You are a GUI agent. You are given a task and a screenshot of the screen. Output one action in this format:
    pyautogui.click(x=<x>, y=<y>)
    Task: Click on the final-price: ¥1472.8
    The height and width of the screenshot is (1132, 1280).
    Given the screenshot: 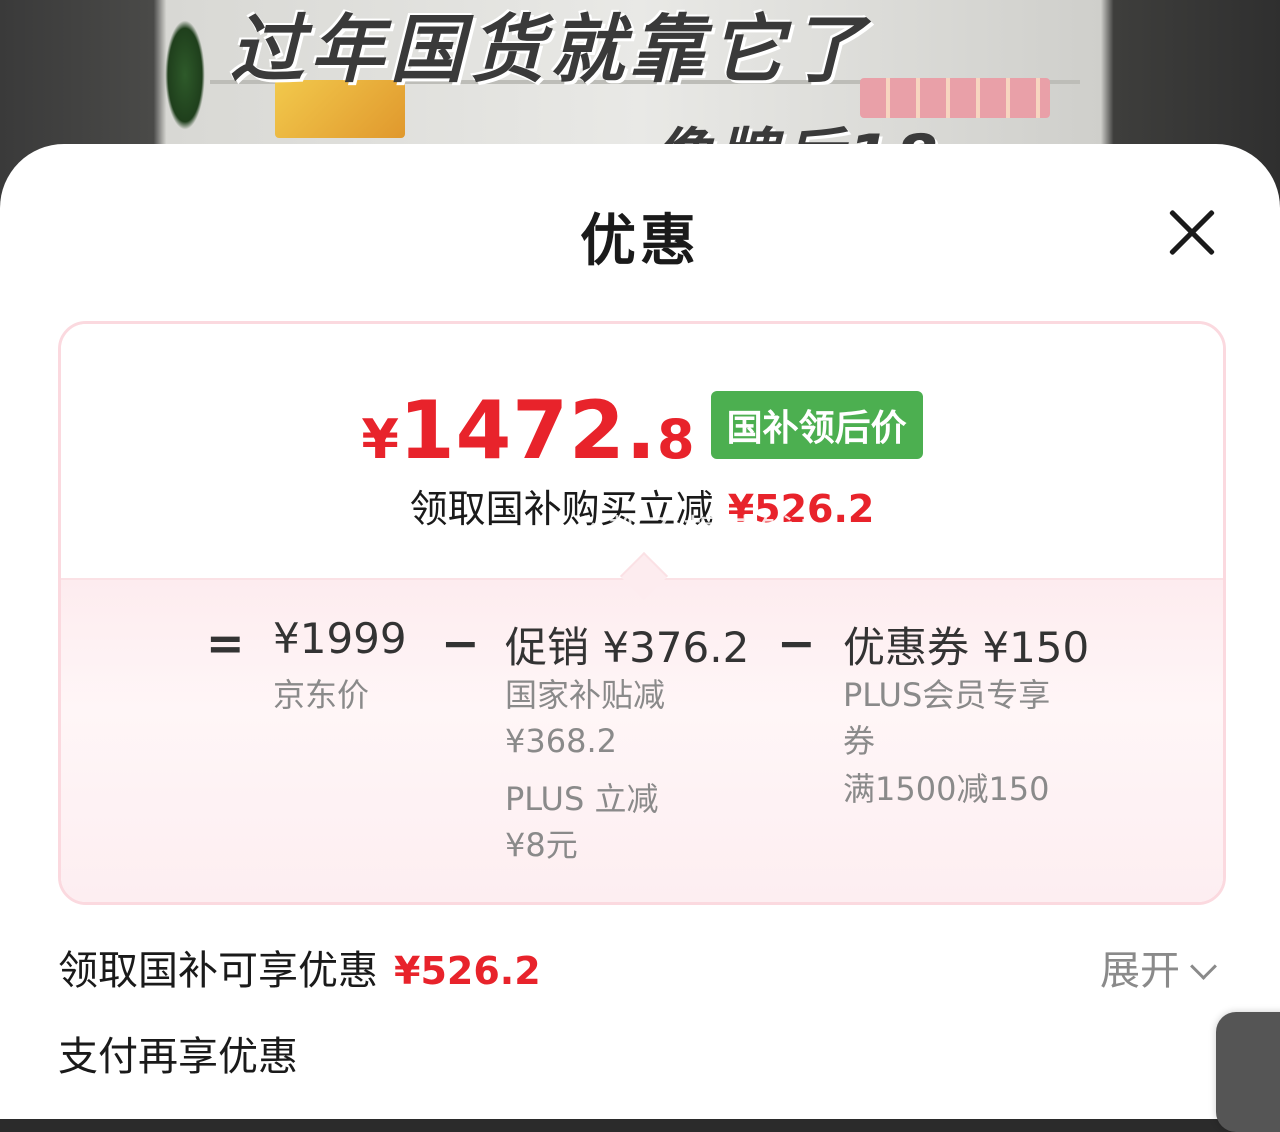 What is the action you would take?
    pyautogui.click(x=527, y=430)
    